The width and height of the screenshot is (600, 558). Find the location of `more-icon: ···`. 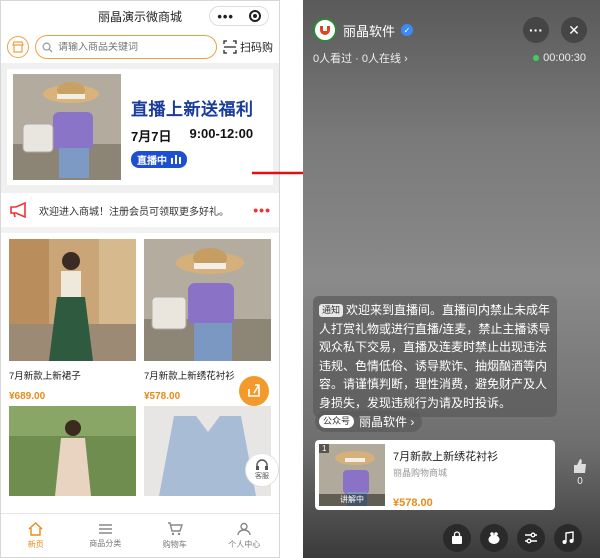

more-icon: ··· is located at coordinates (536, 30).